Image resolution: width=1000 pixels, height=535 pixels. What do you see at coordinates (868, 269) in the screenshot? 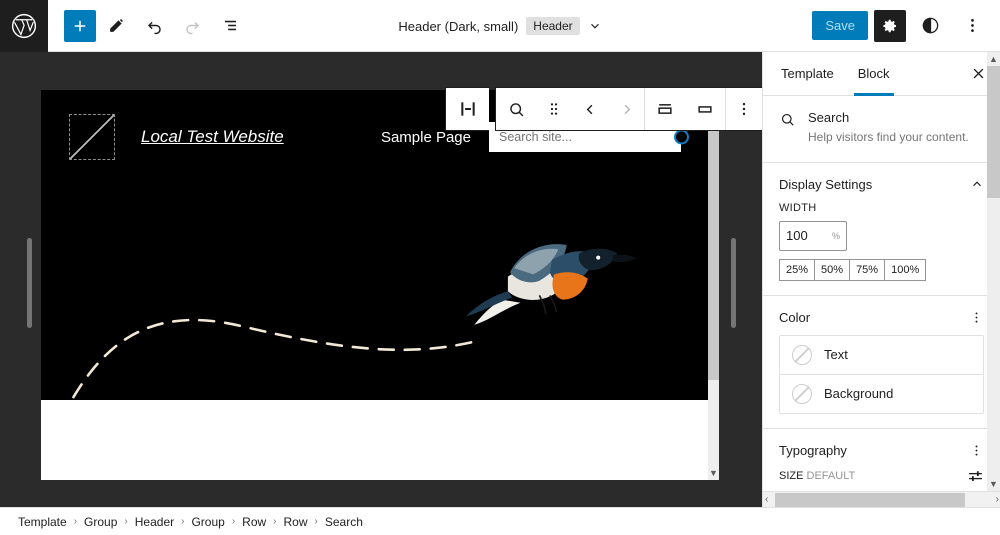
I see `width-preset-75: 75%` at bounding box center [868, 269].